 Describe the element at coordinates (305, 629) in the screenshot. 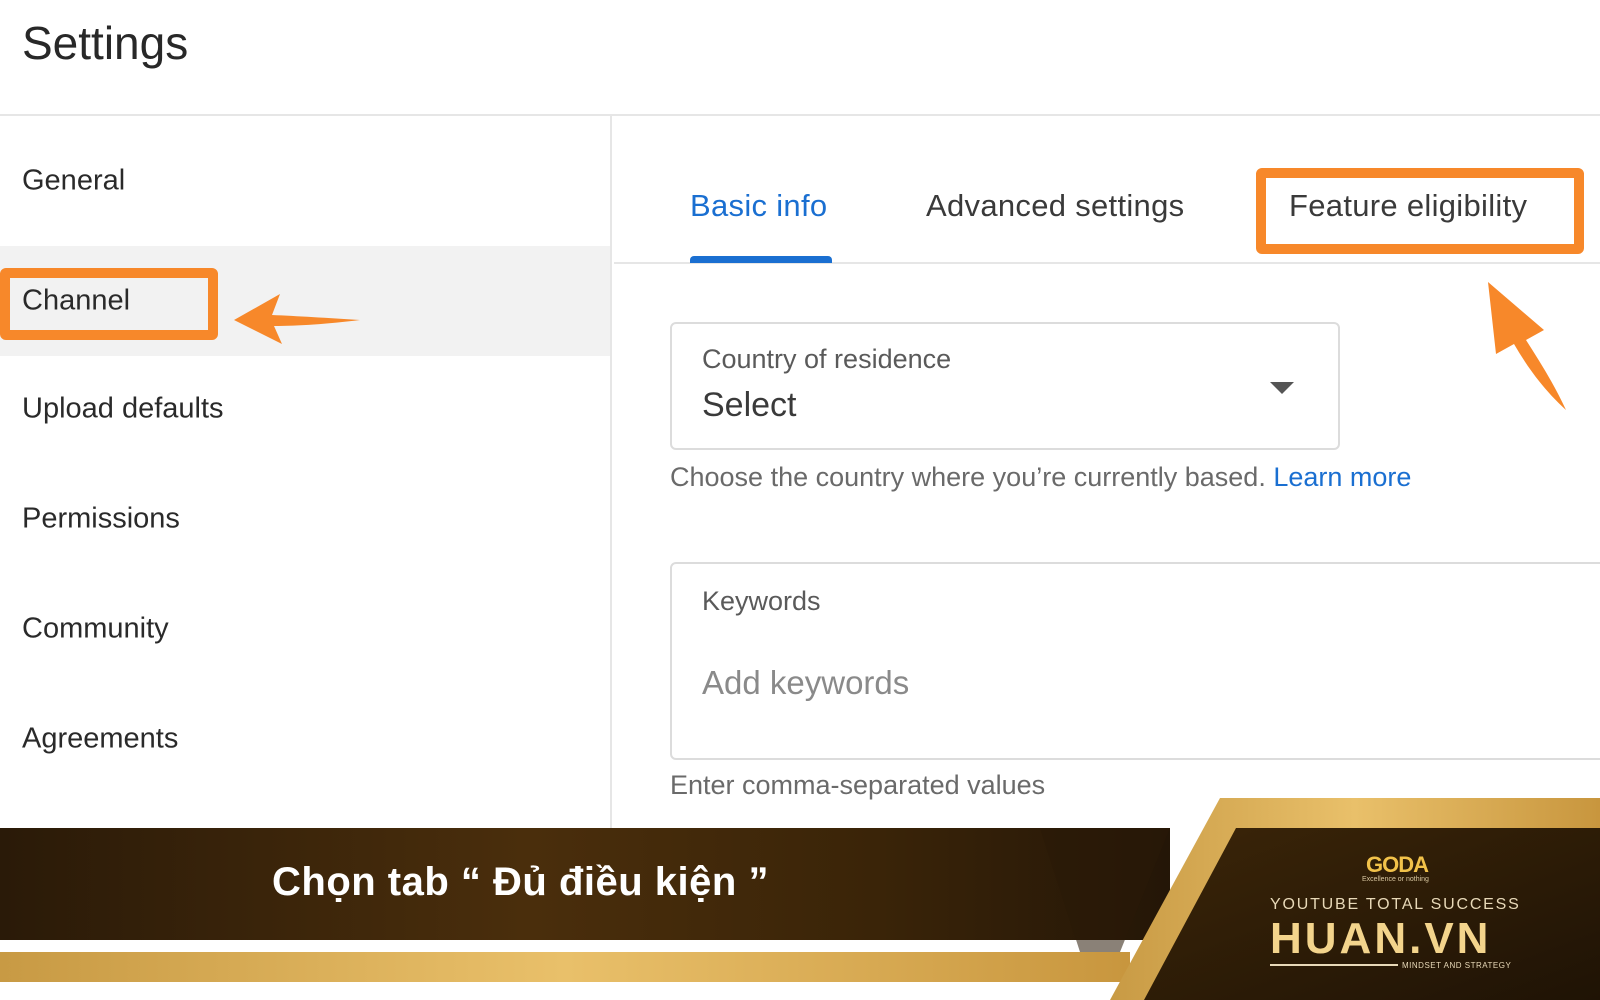

I see `sidebar-item-community: Community` at that location.